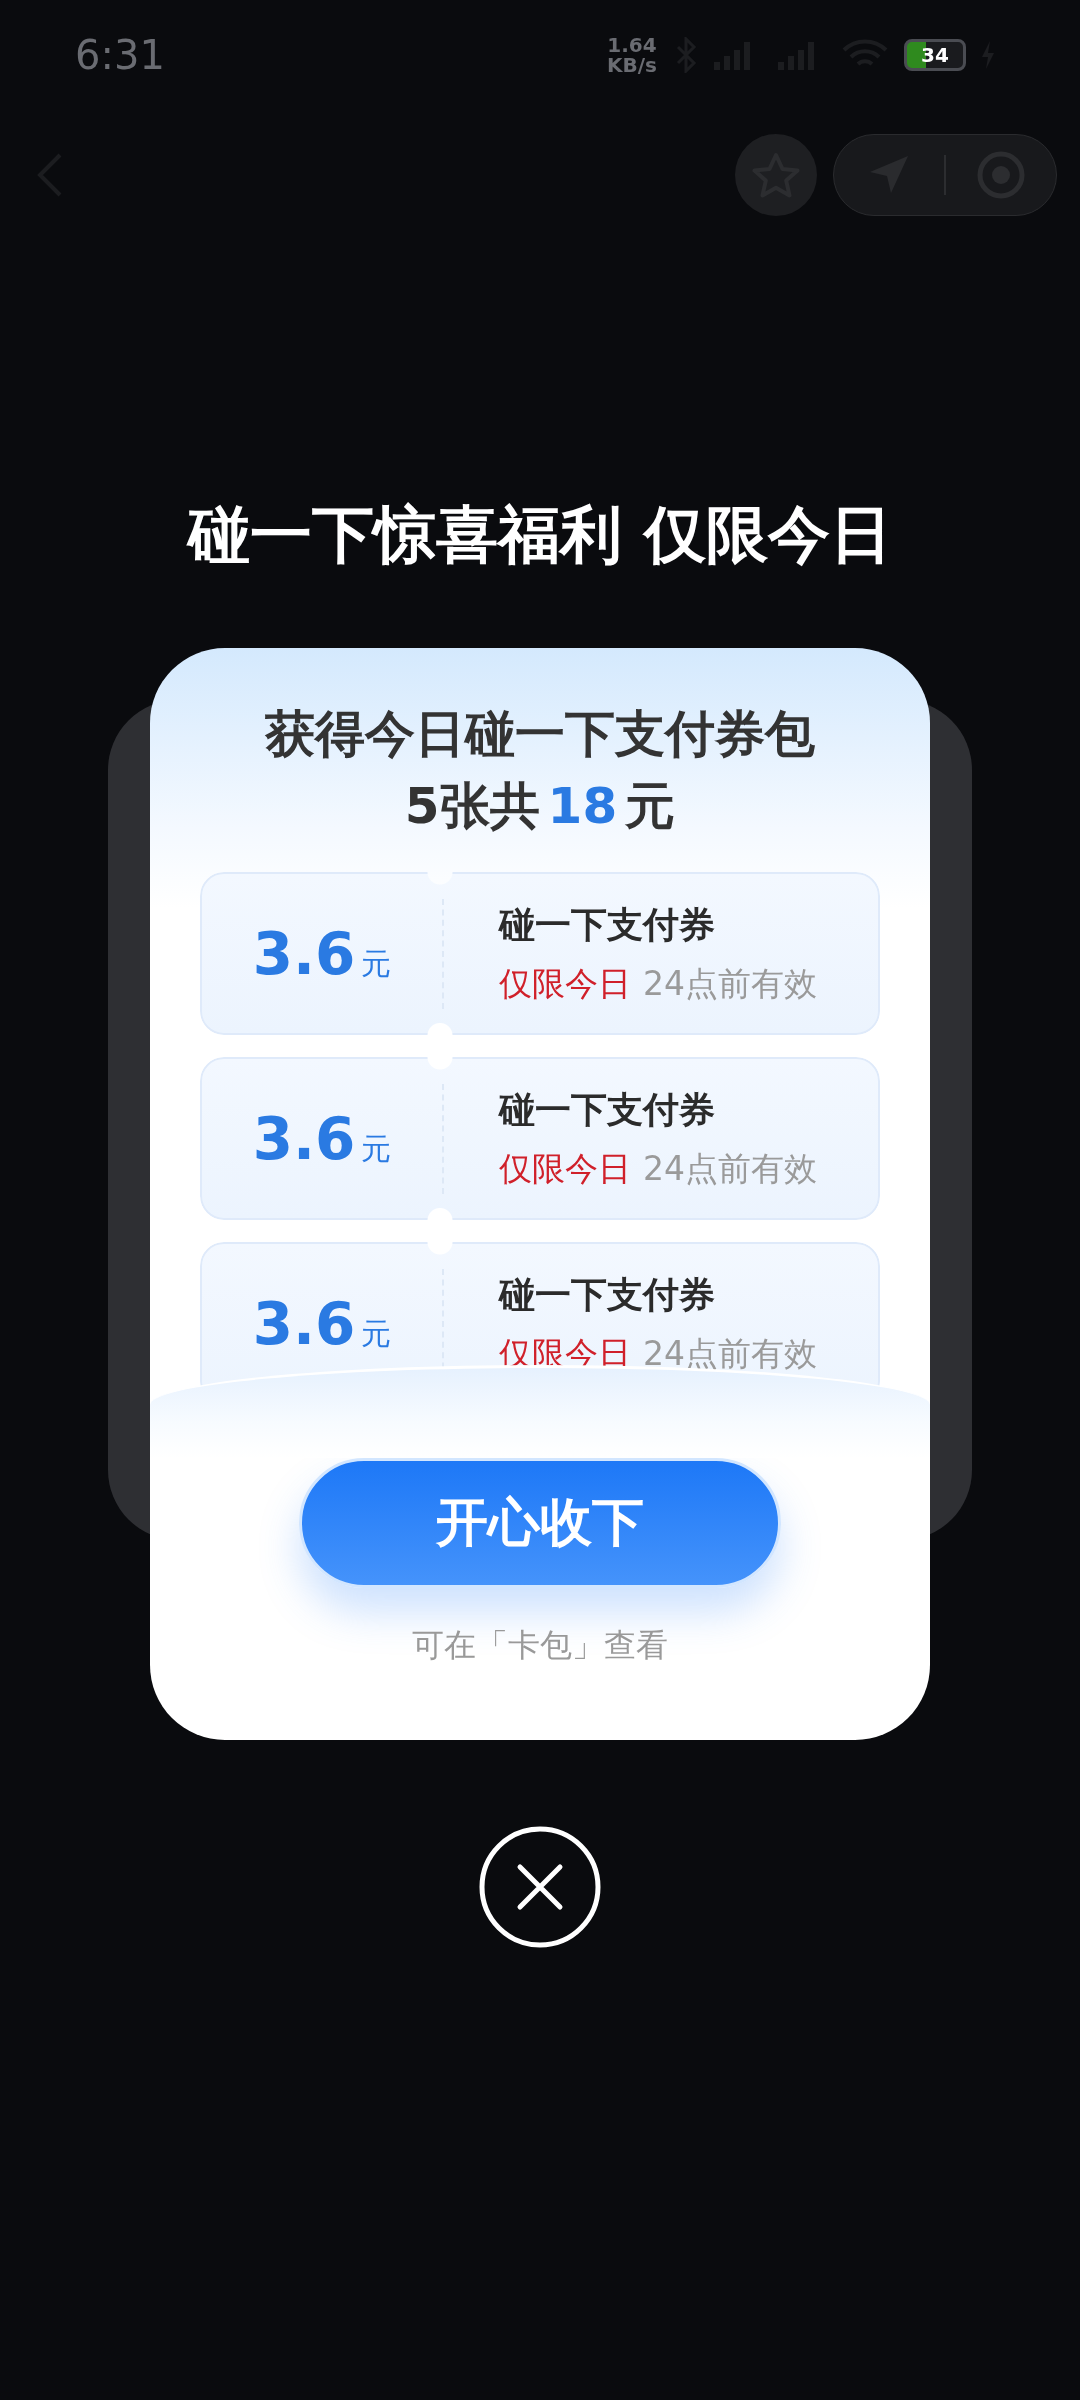 The image size is (1080, 2400). I want to click on battery-icon: 34, so click(935, 55).